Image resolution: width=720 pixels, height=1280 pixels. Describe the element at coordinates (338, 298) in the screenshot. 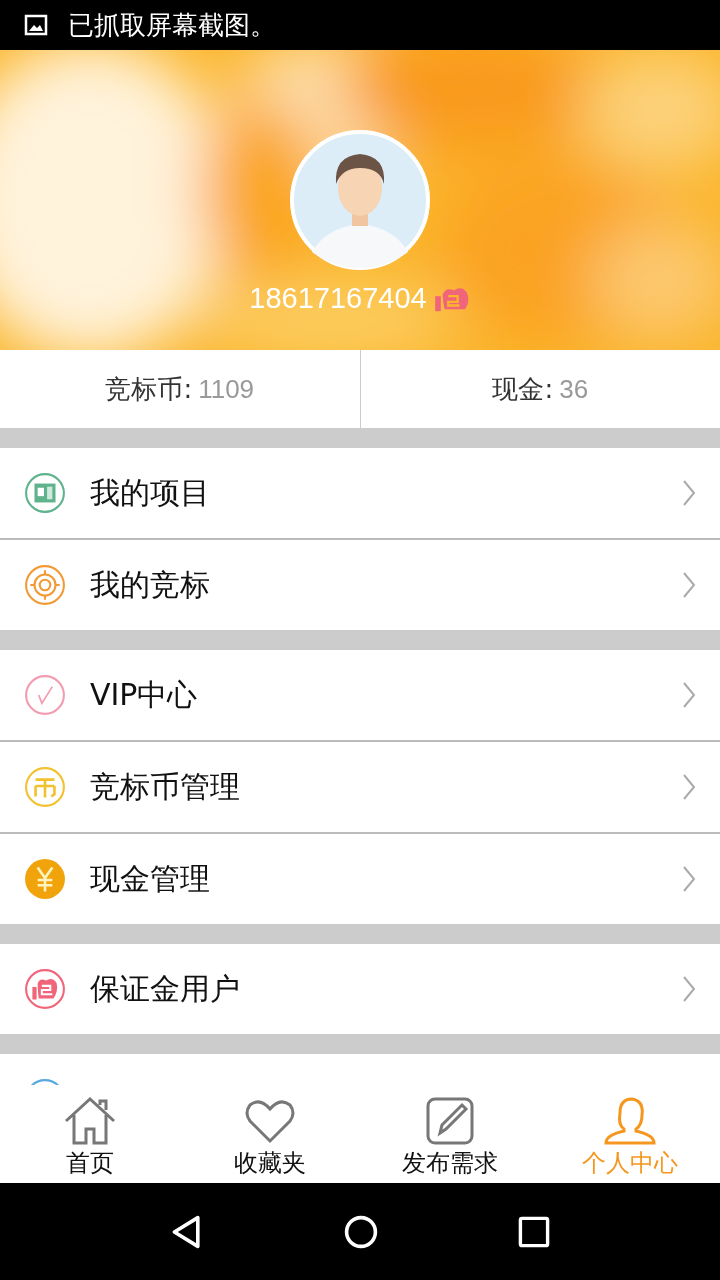

I see `phone-number: 18617167404` at that location.